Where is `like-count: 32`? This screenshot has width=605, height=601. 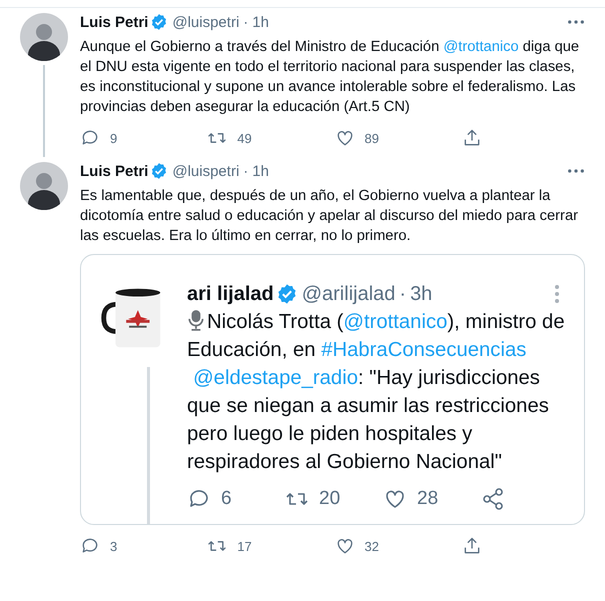 like-count: 32 is located at coordinates (371, 546).